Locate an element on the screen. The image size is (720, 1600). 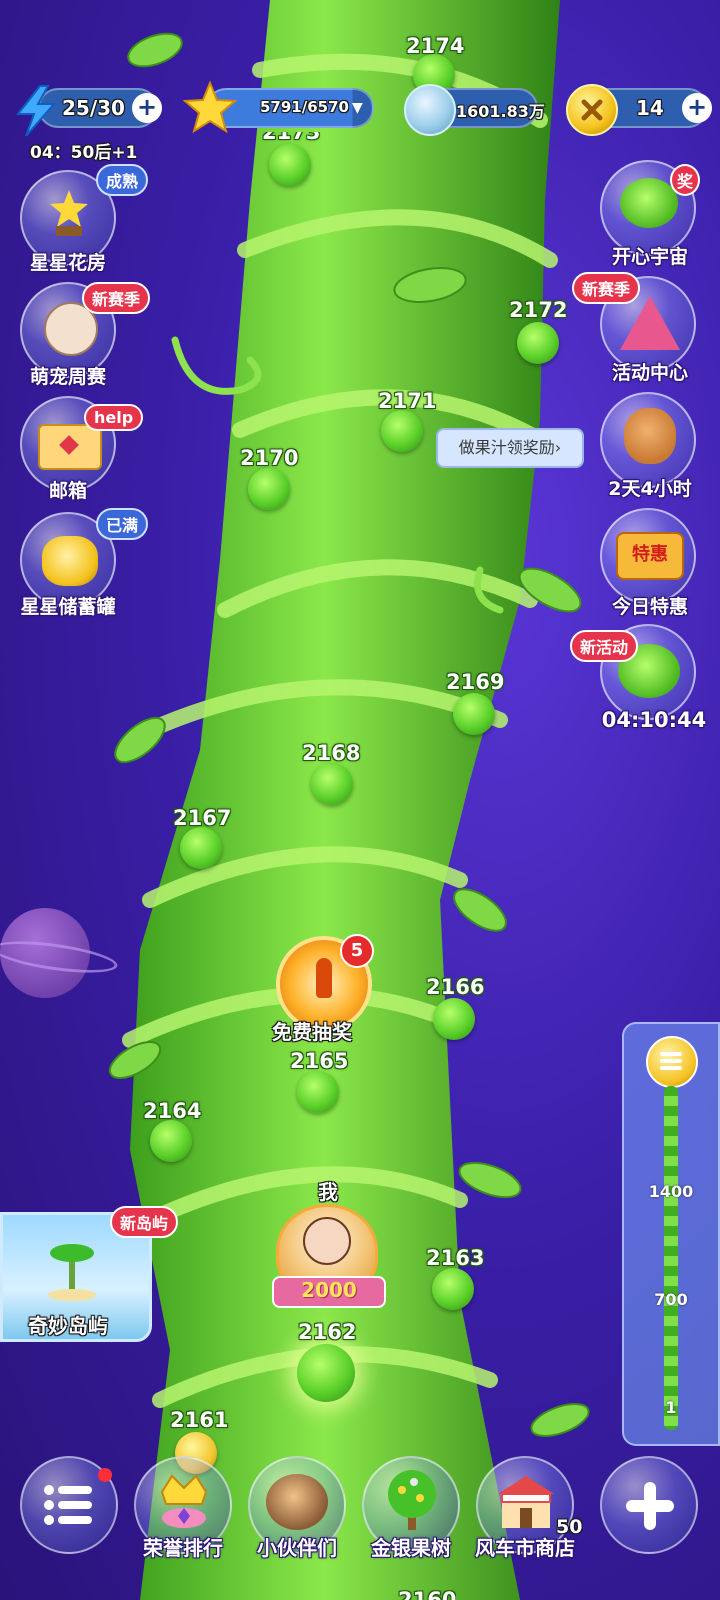
new-event-timer: 04:10:44 is located at coordinates (654, 720).